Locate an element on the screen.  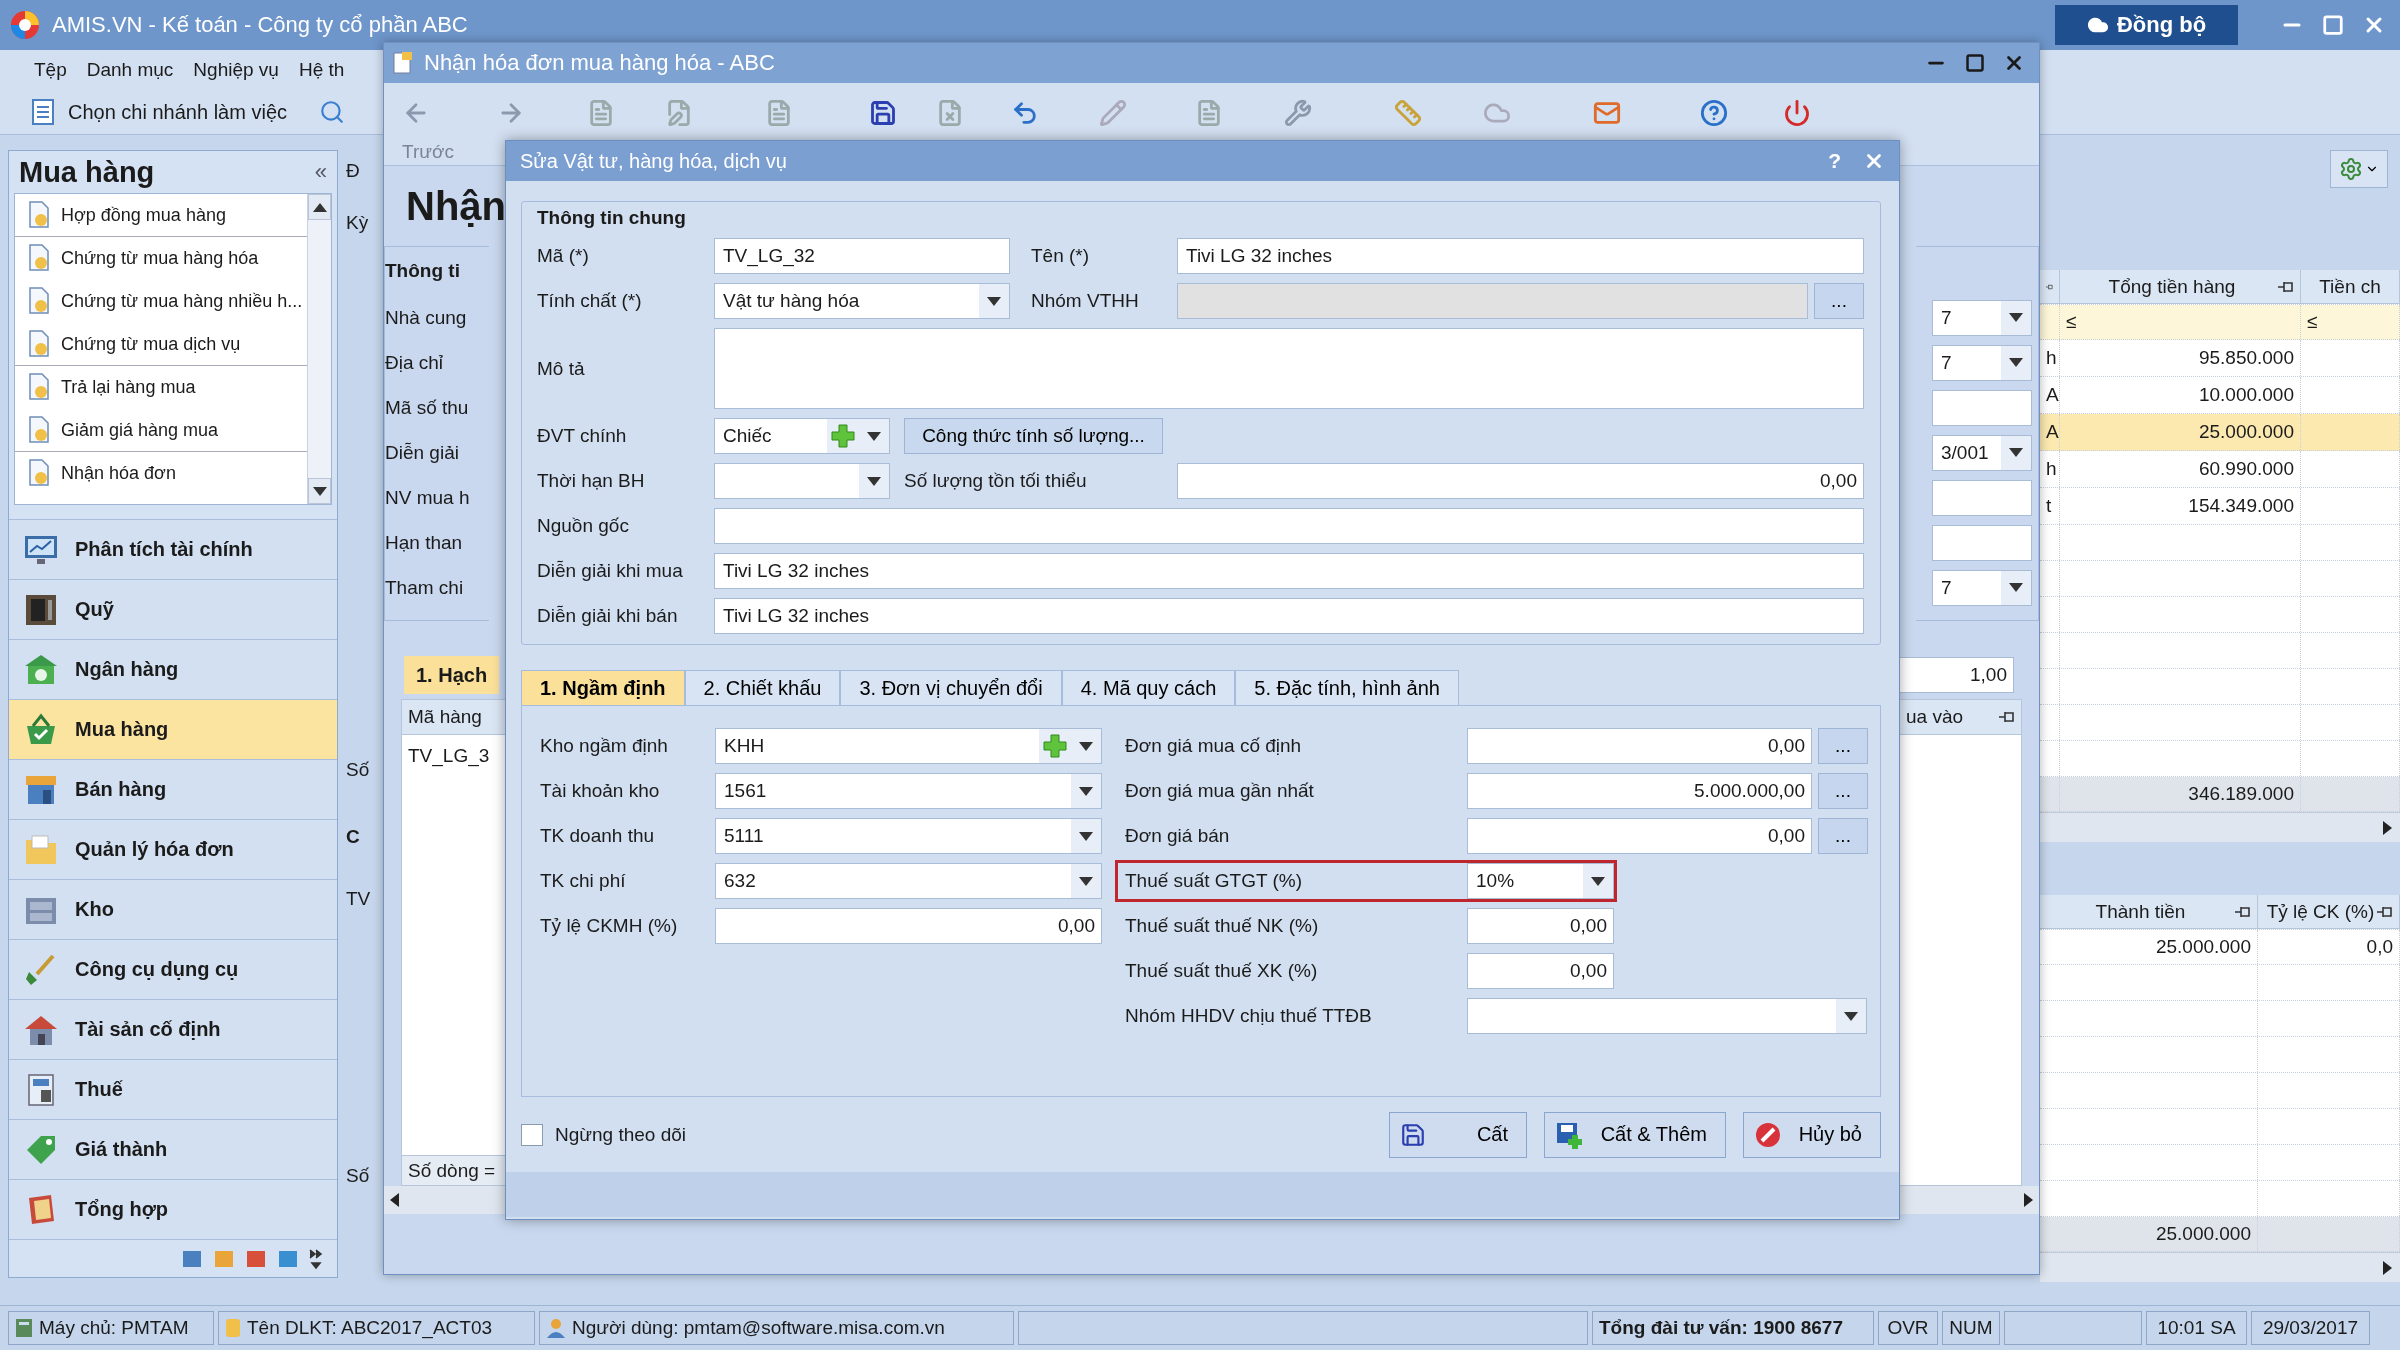
menu-item: Nghiệp vụ is located at coordinates (236, 70).